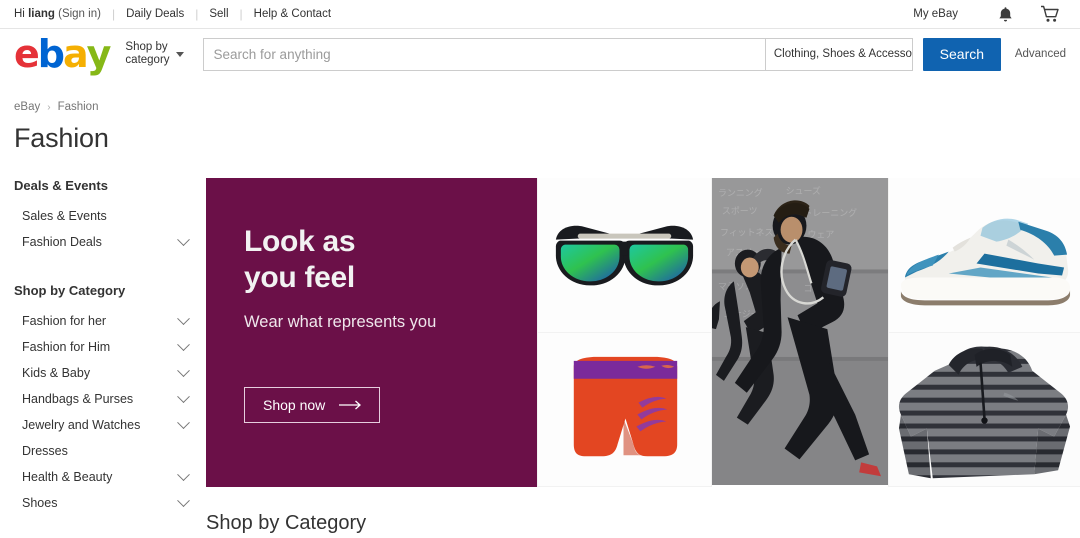 Image resolution: width=1080 pixels, height=538 pixels. What do you see at coordinates (740, 211) in the screenshot?
I see `svg-text: スポーツ` at bounding box center [740, 211].